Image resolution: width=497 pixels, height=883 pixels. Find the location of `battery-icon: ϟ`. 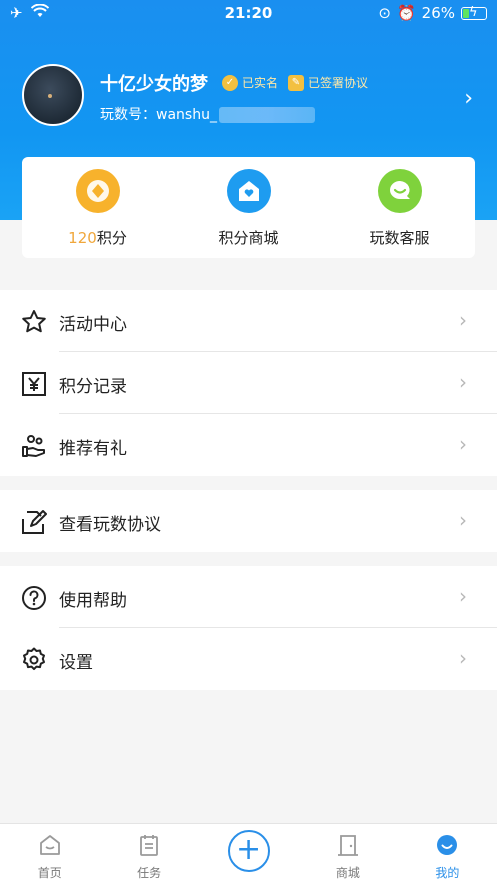

battery-icon: ϟ is located at coordinates (474, 12).